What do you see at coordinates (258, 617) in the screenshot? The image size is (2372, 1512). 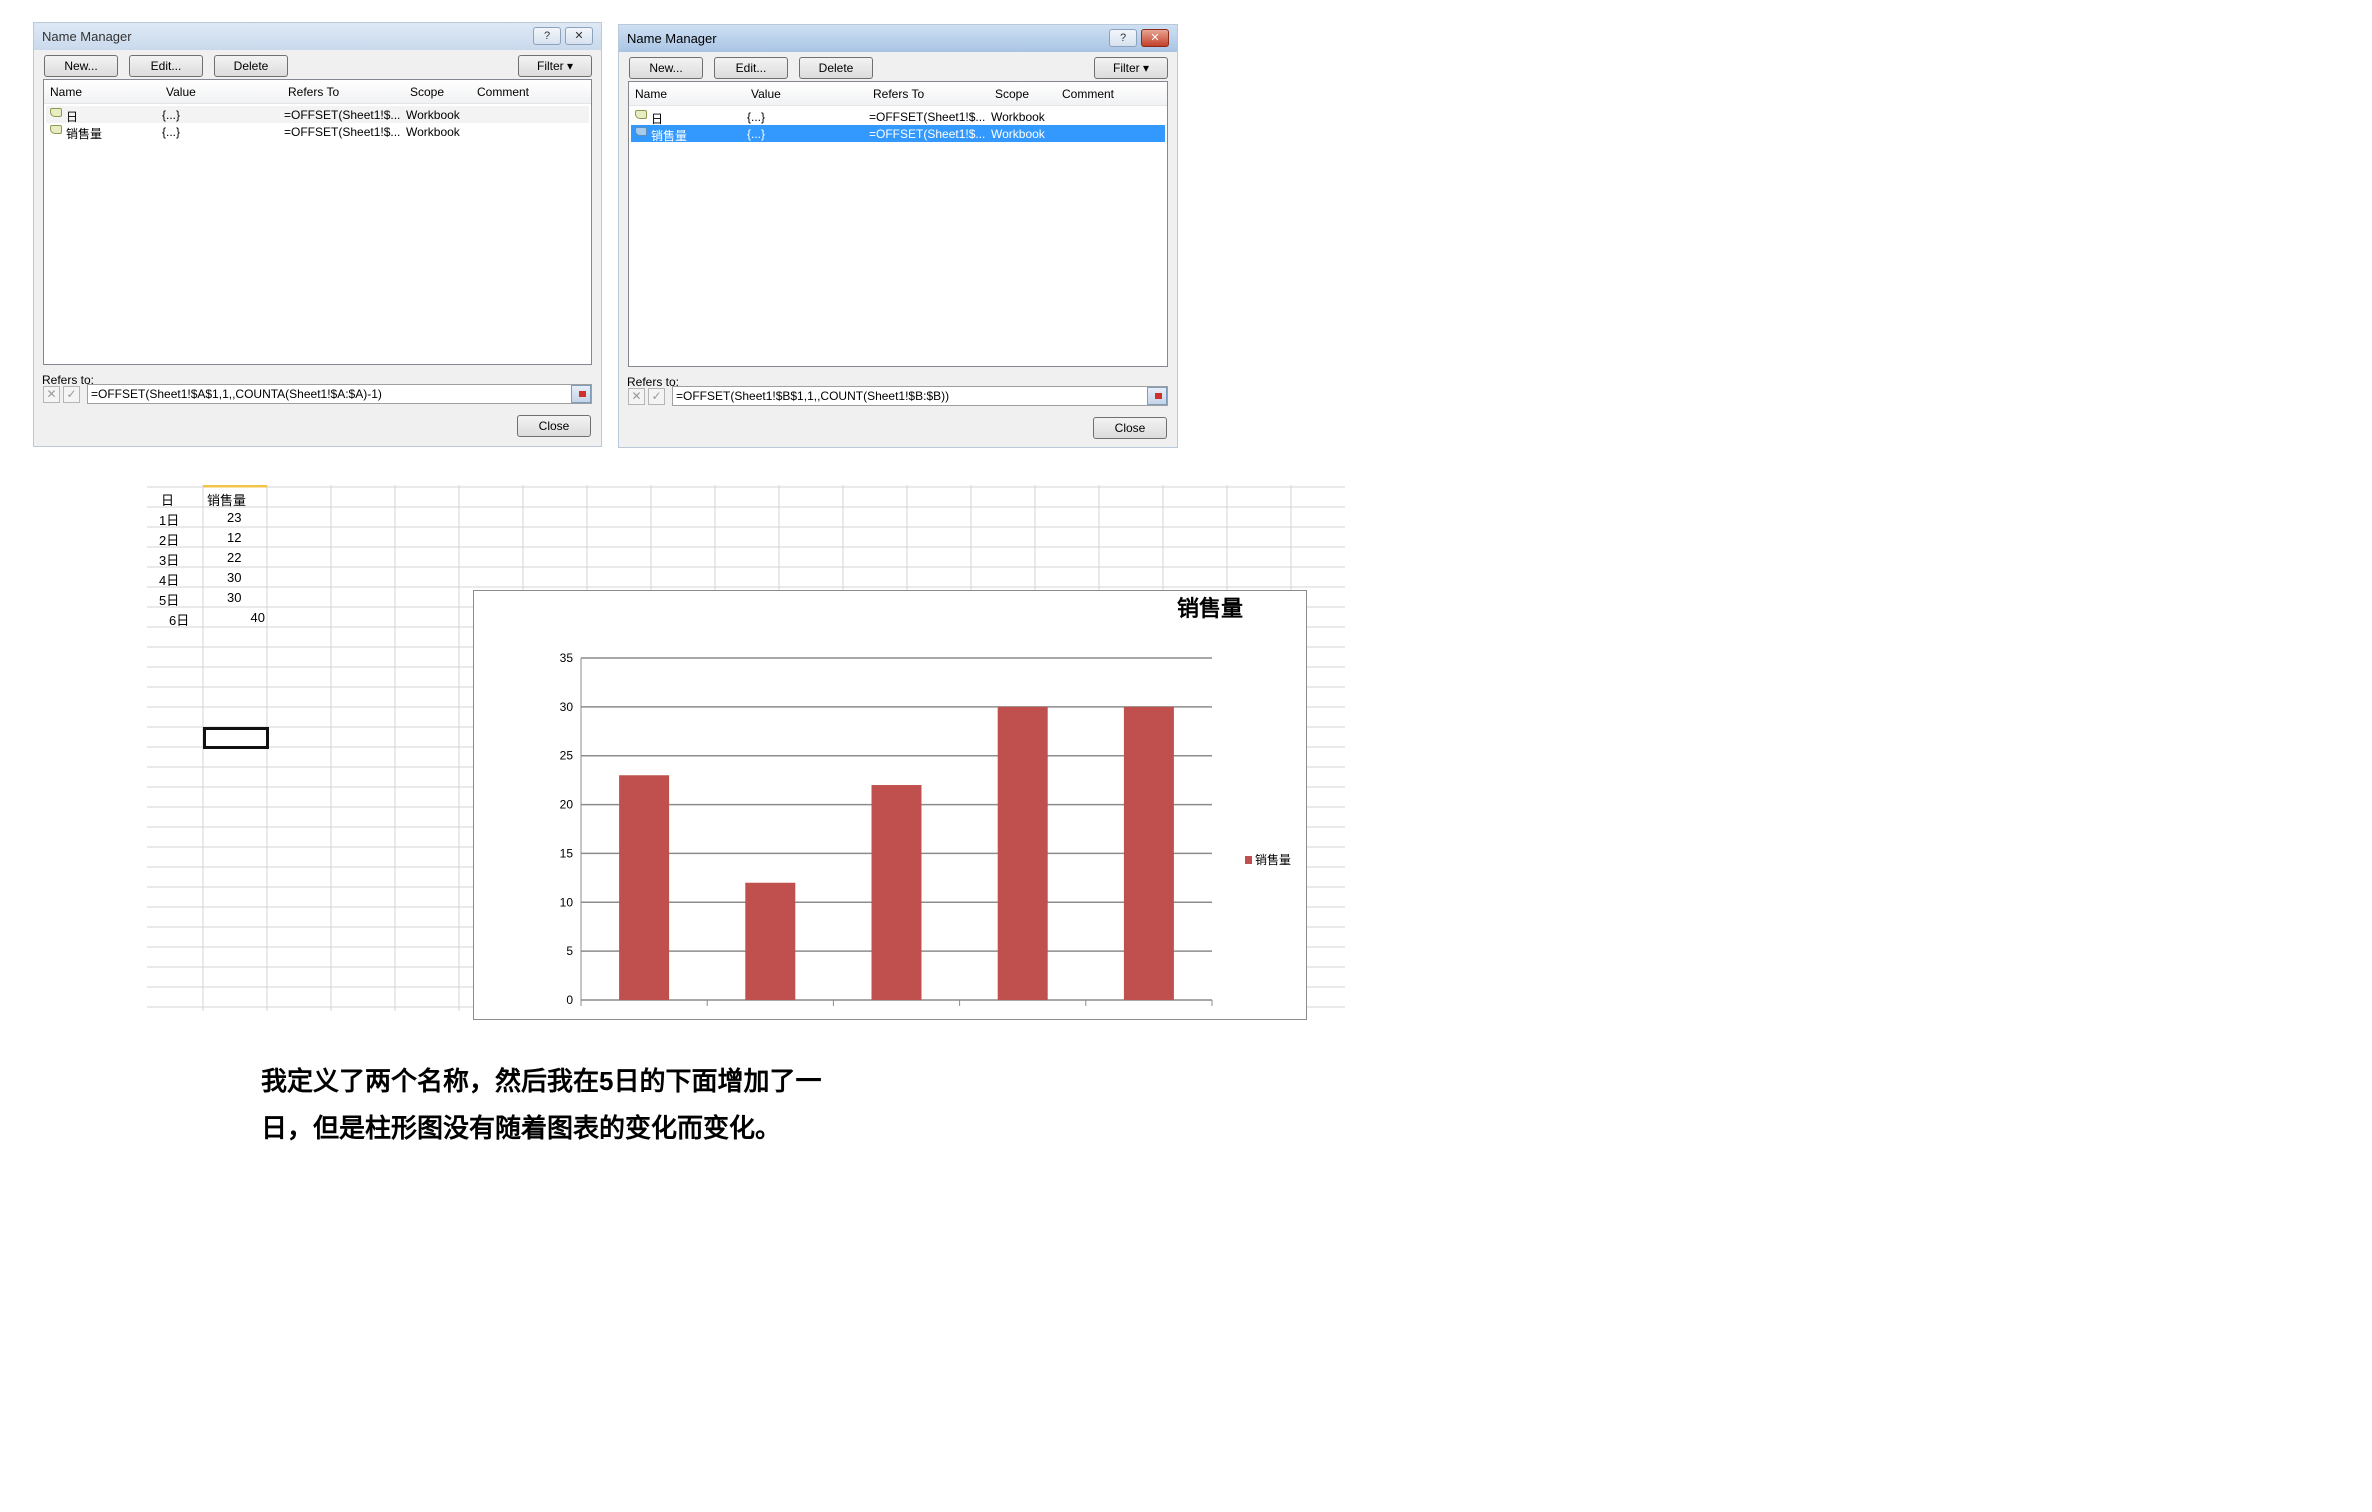 I see `cell-sales: 40` at bounding box center [258, 617].